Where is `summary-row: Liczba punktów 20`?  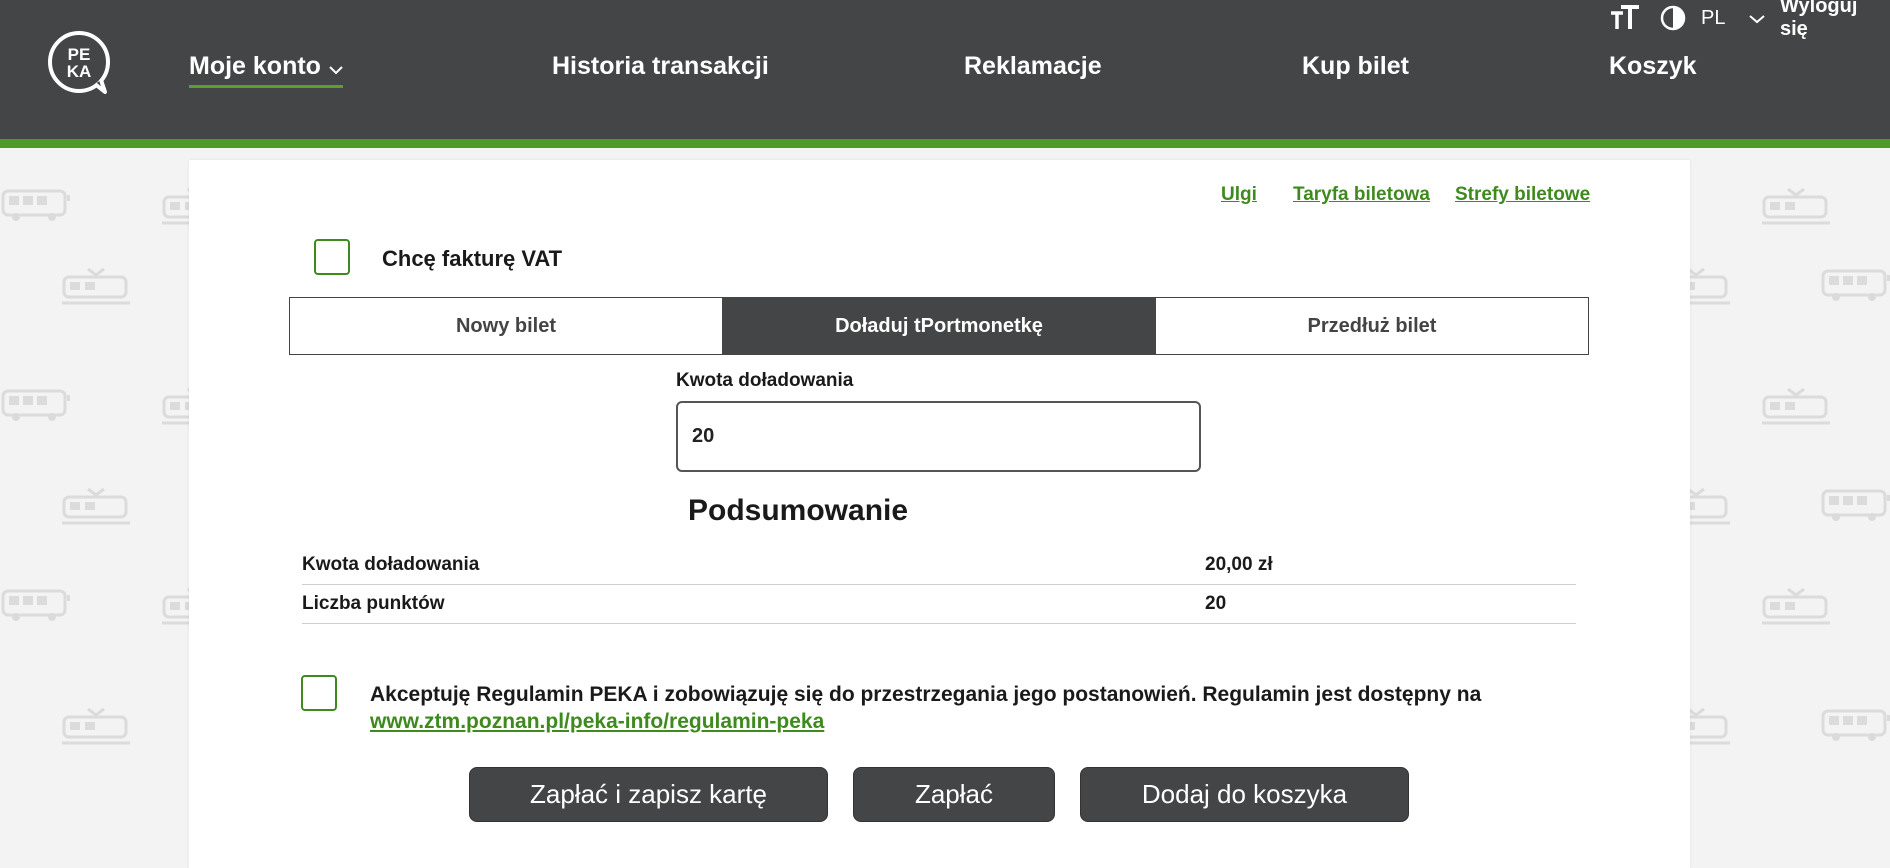
summary-row: Liczba punktów 20 is located at coordinates (939, 605).